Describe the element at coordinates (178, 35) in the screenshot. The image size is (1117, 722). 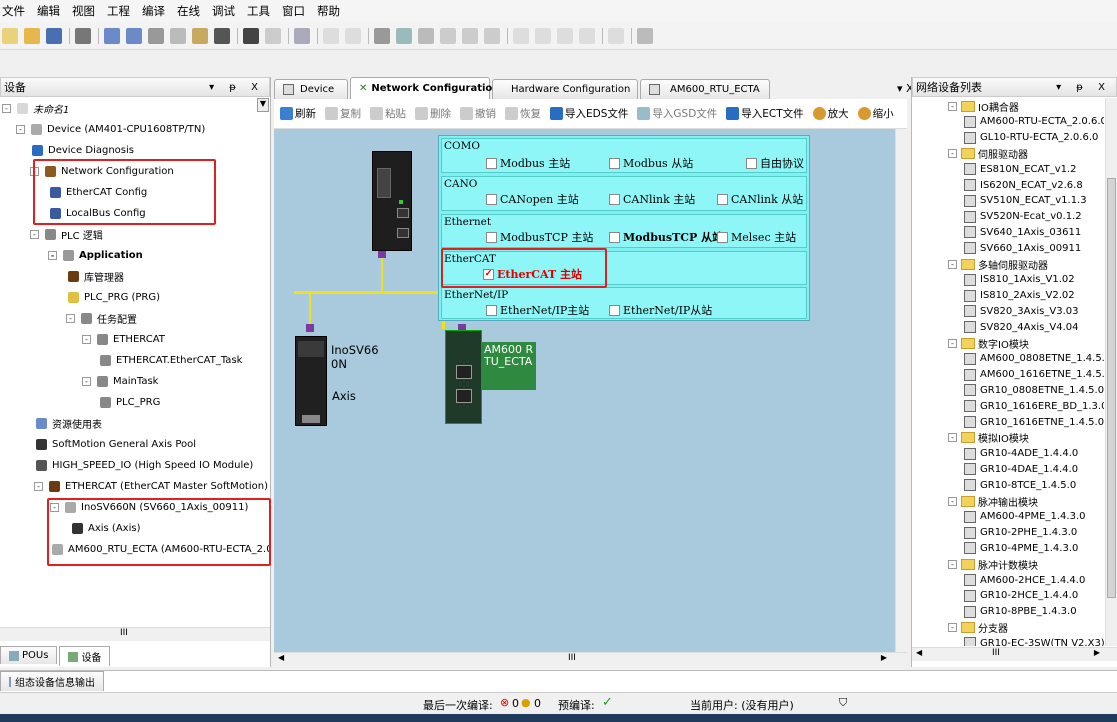
I see `copy-icon` at that location.